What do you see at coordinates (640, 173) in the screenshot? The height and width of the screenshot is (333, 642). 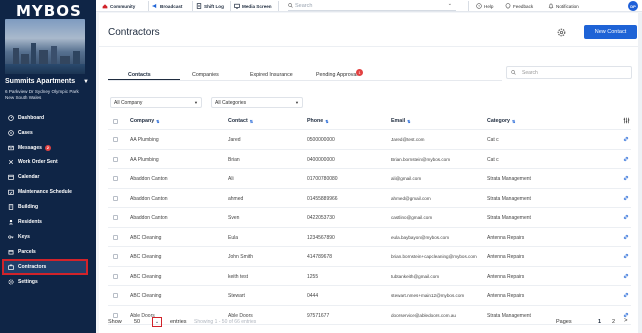 I see `page-scrollbar` at bounding box center [640, 173].